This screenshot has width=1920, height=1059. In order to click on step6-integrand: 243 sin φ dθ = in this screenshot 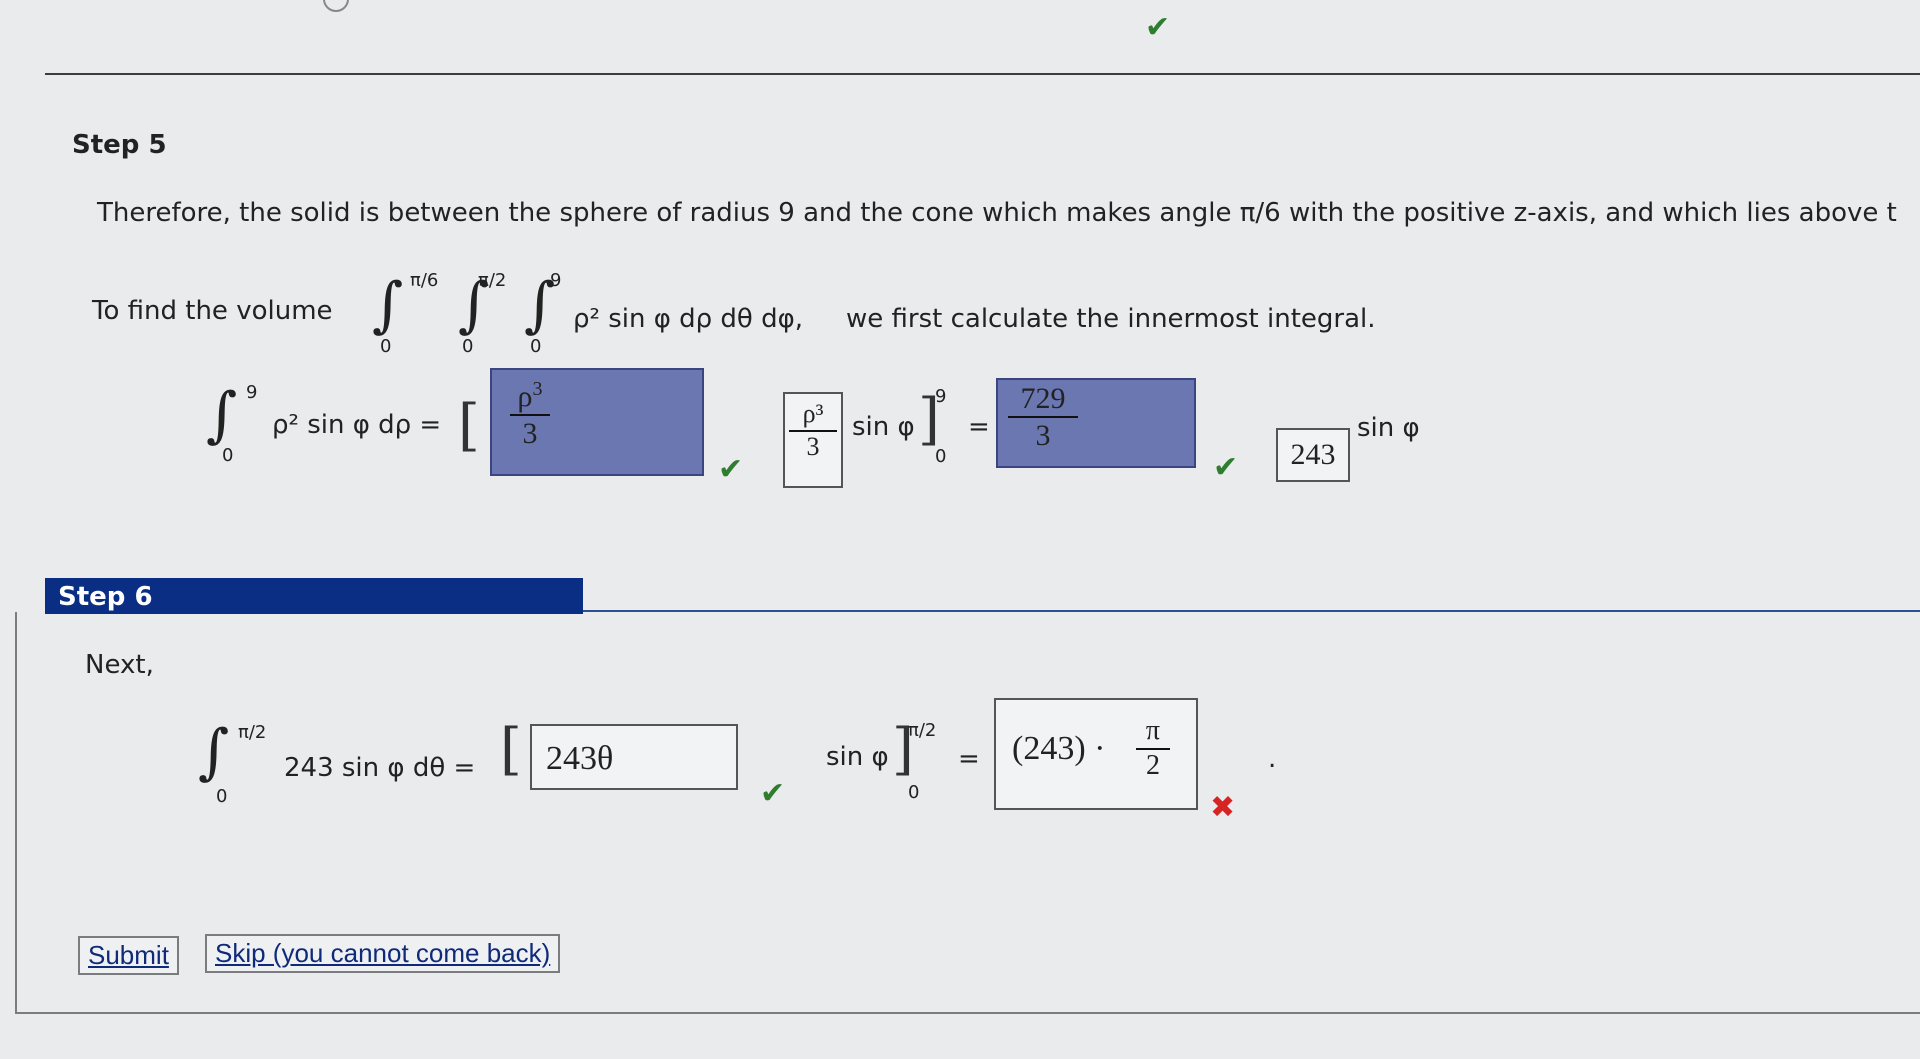, I will do `click(380, 768)`.